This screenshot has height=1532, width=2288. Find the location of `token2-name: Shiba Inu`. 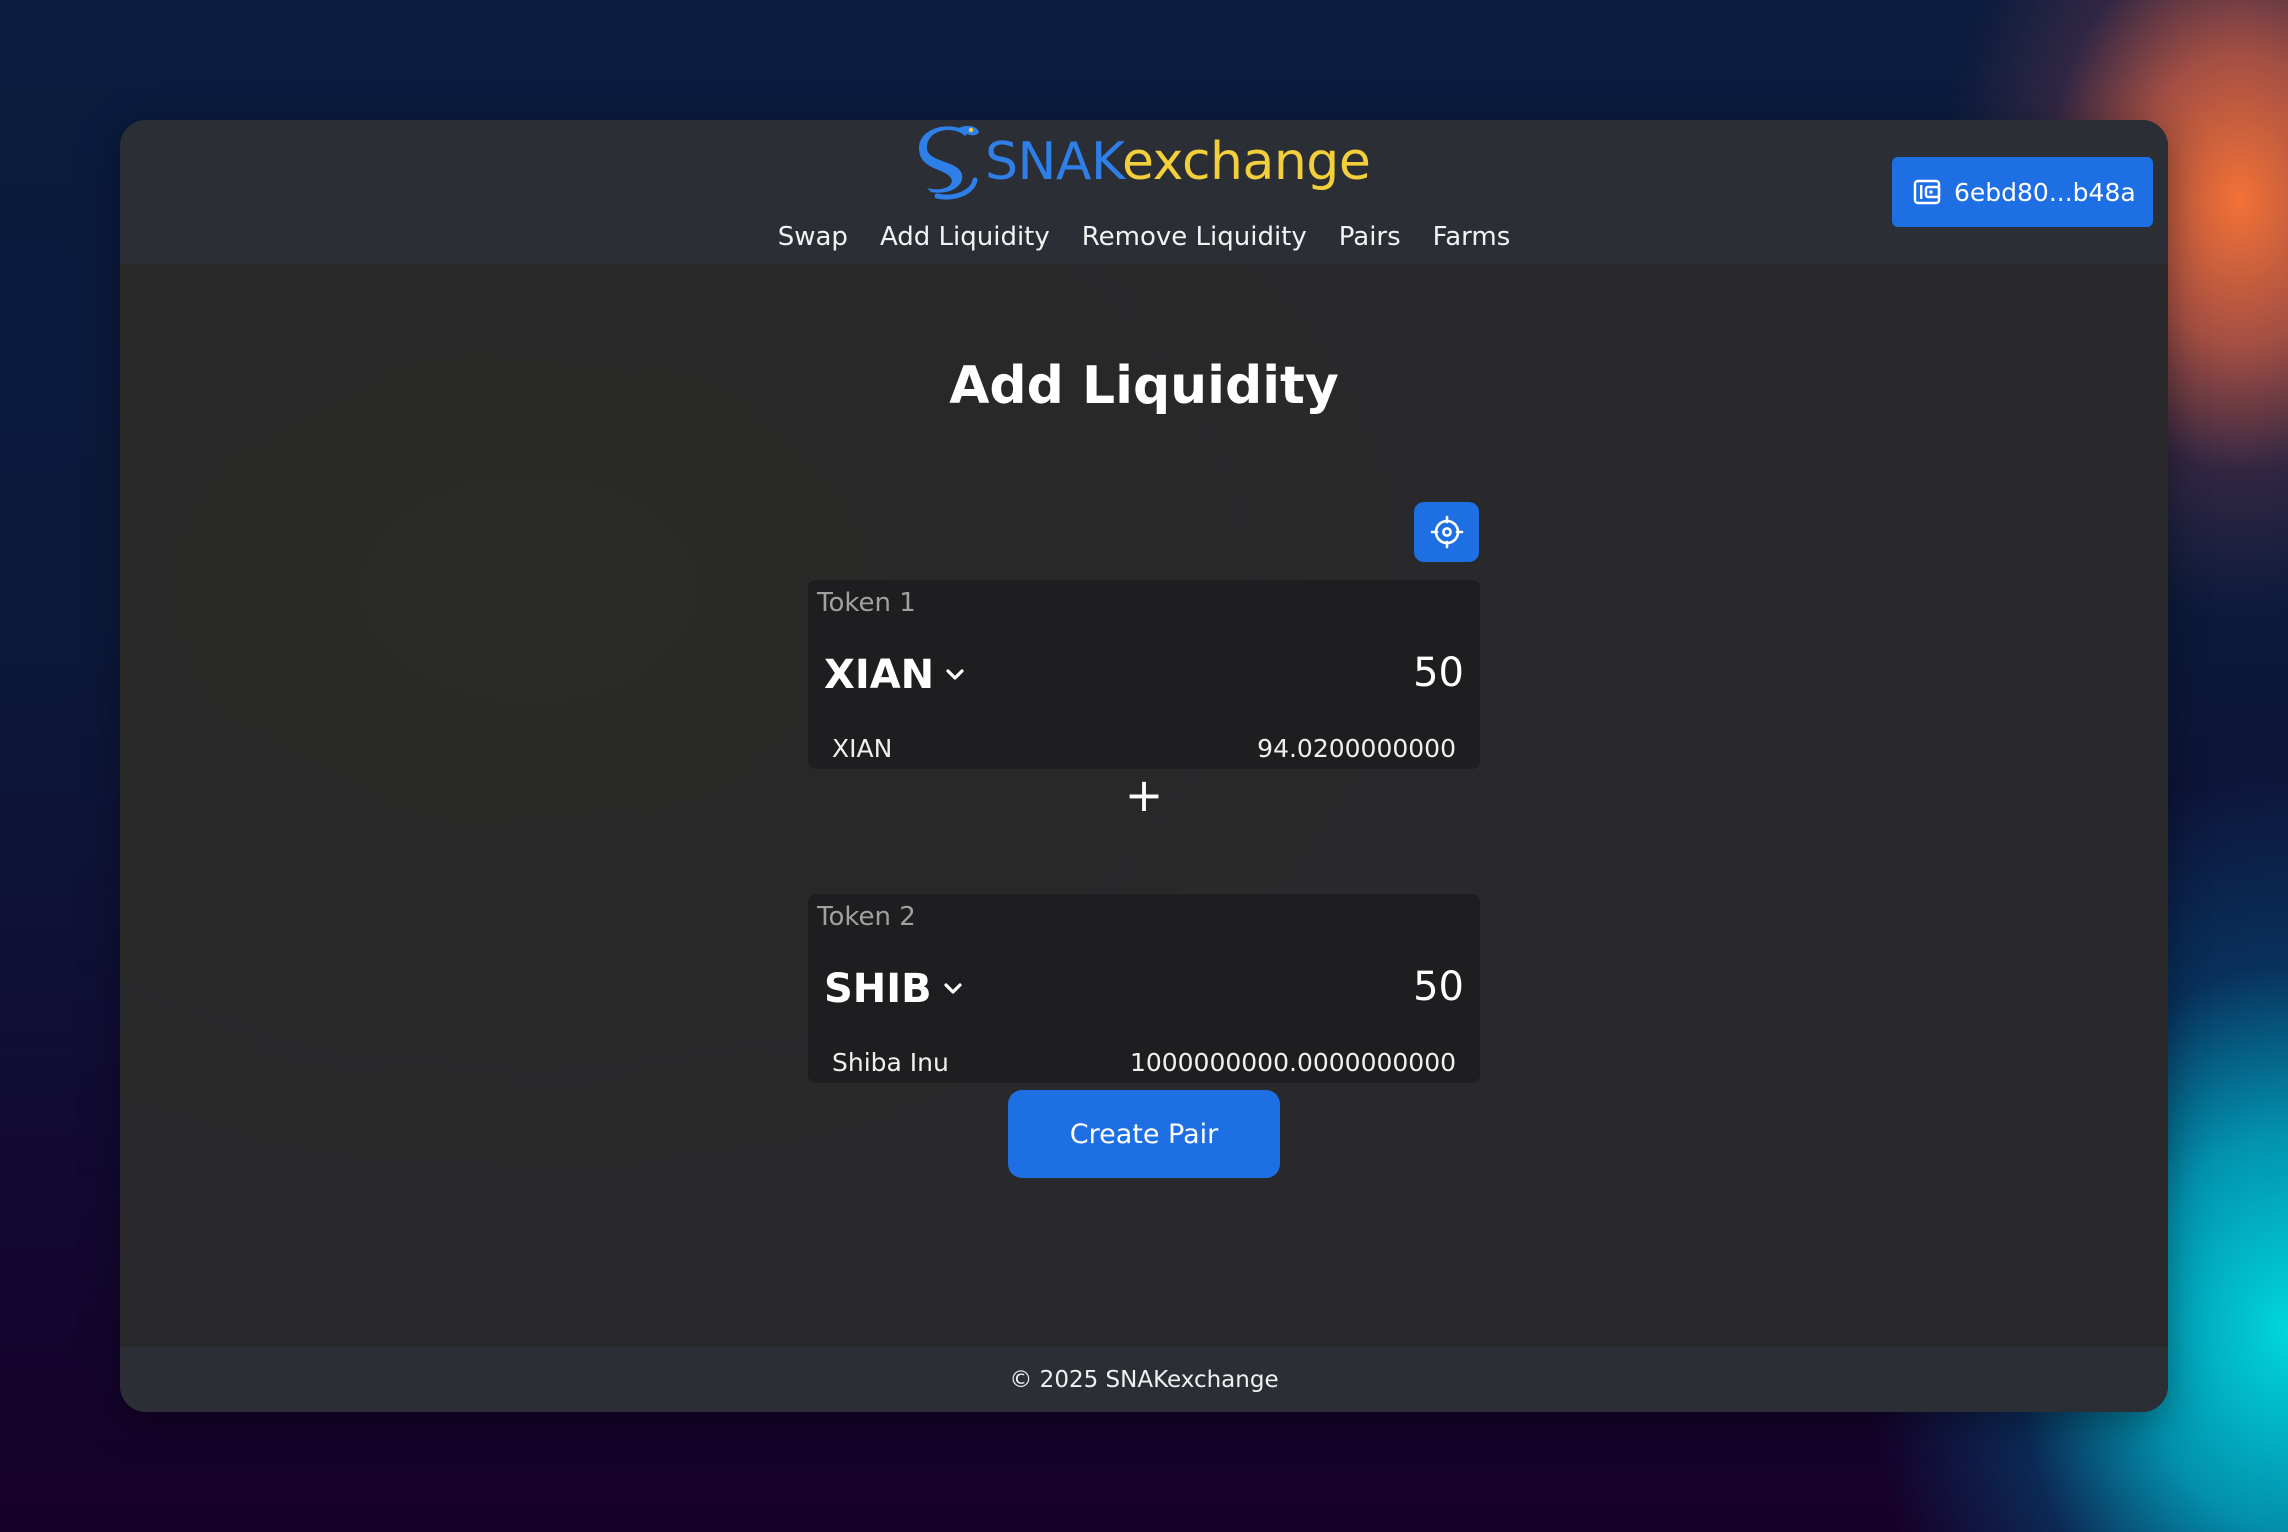

token2-name: Shiba Inu is located at coordinates (890, 1062).